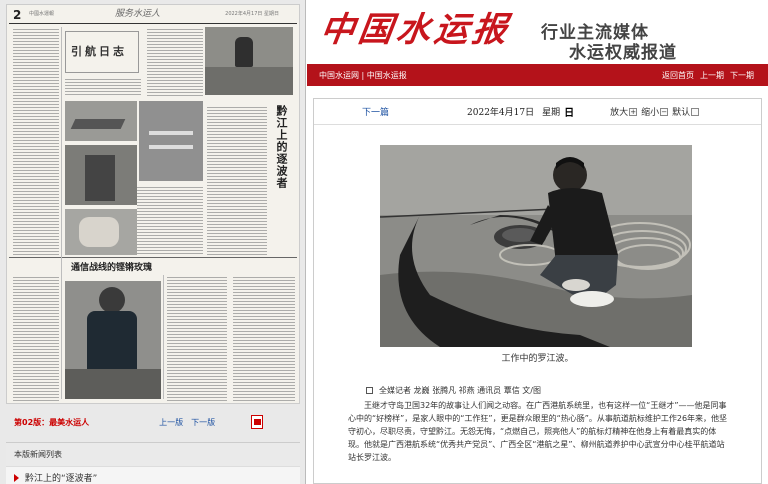 The image size is (768, 484). Describe the element at coordinates (416, 26) in the screenshot. I see `site-logo: 中国水运报` at that location.